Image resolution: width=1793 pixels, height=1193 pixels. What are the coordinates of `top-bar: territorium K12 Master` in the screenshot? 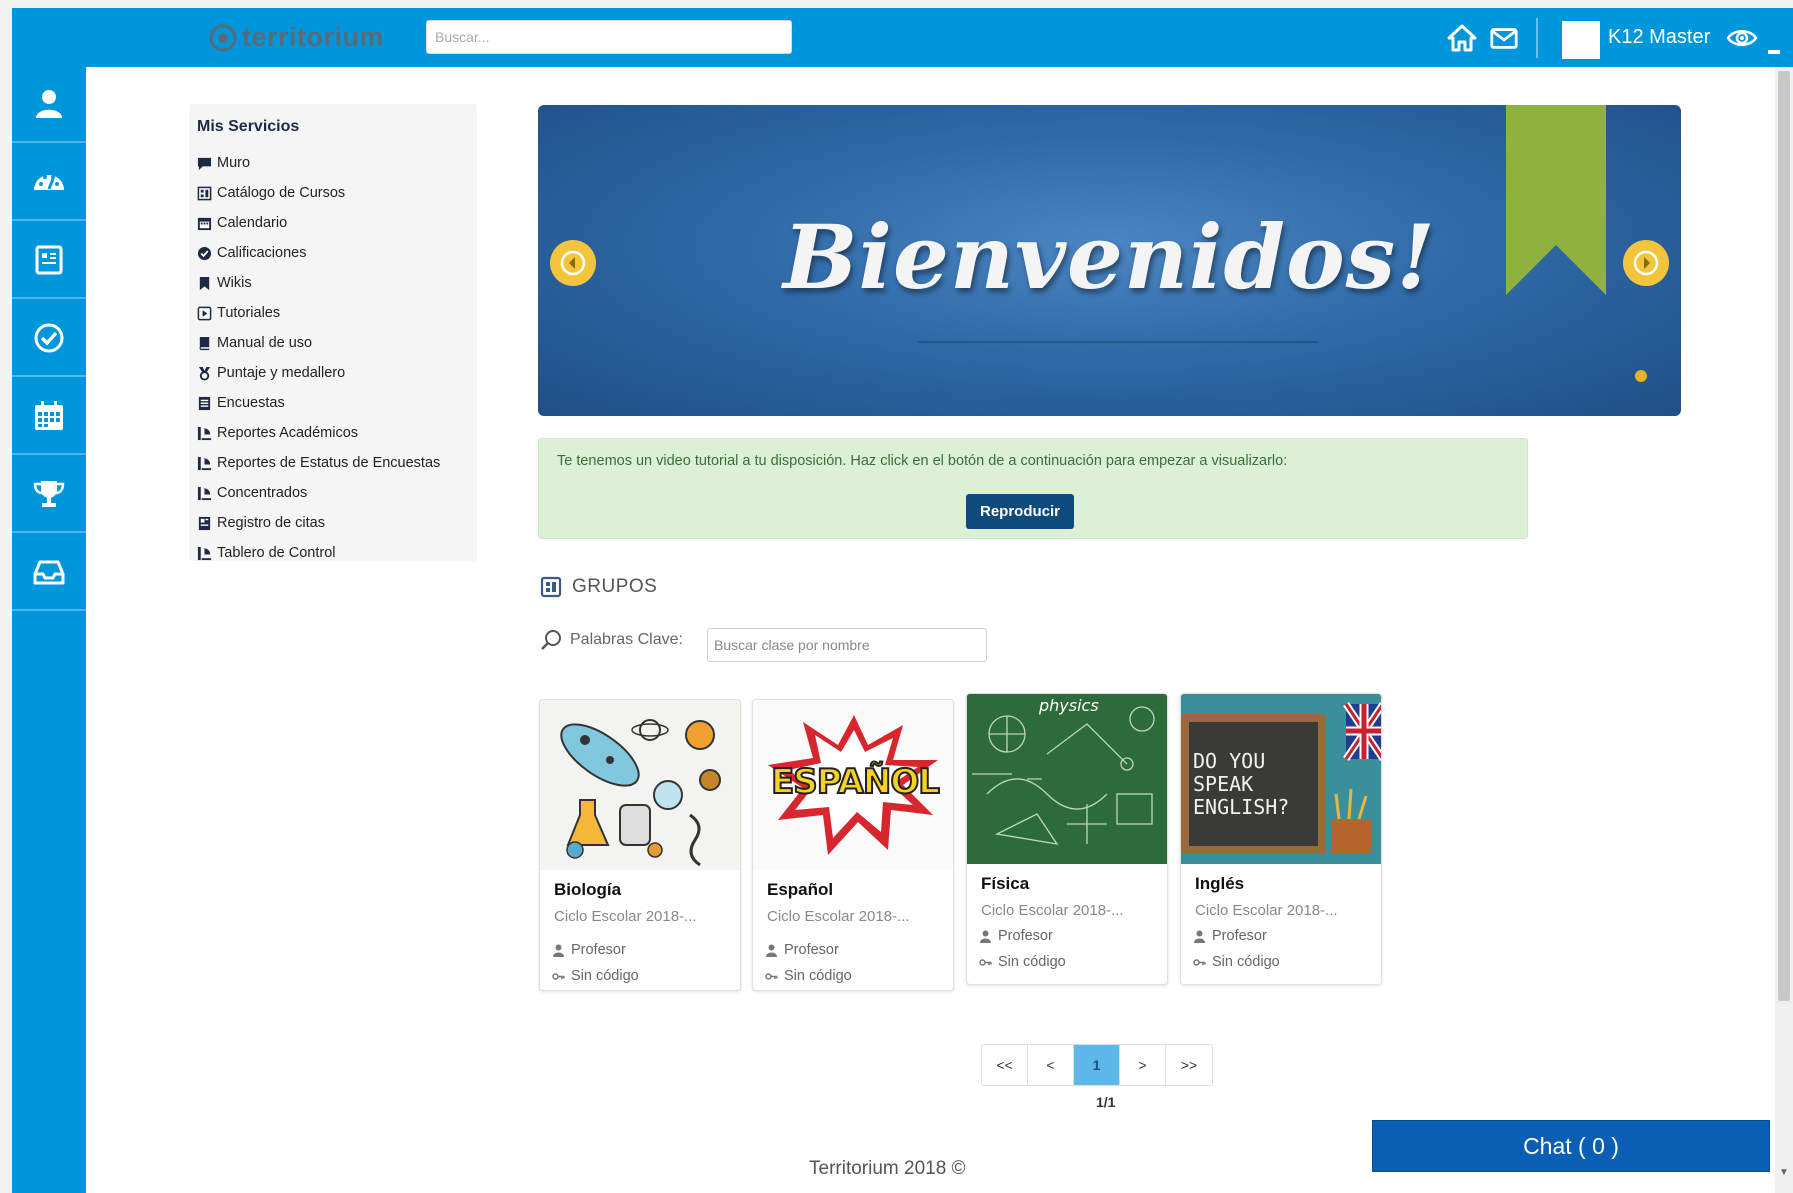 It's located at (902, 37).